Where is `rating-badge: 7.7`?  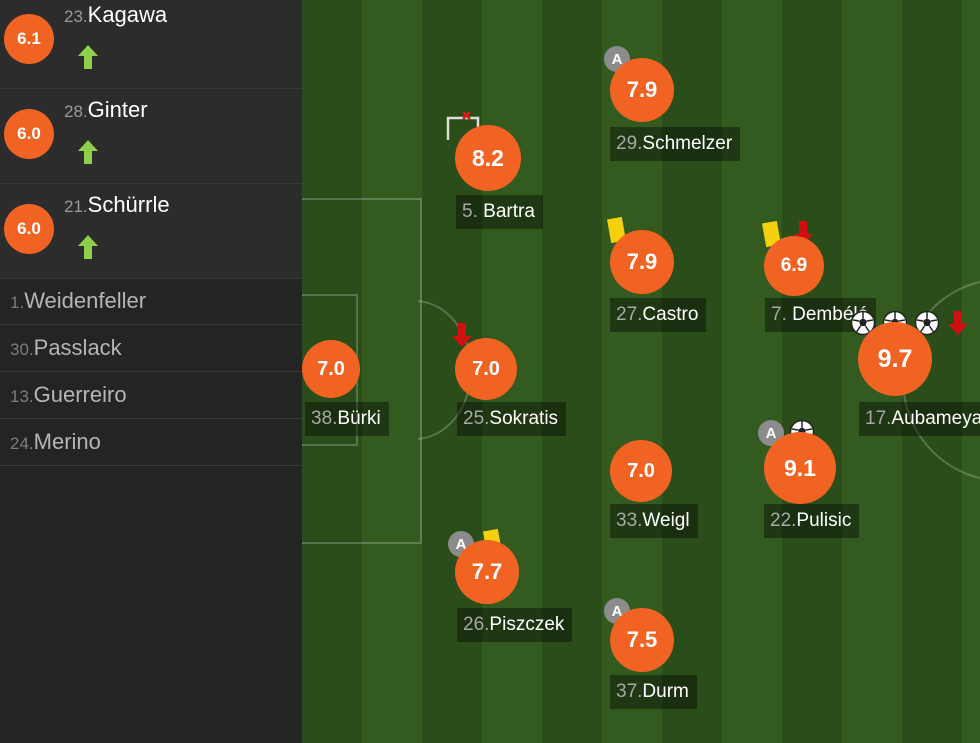 rating-badge: 7.7 is located at coordinates (487, 572).